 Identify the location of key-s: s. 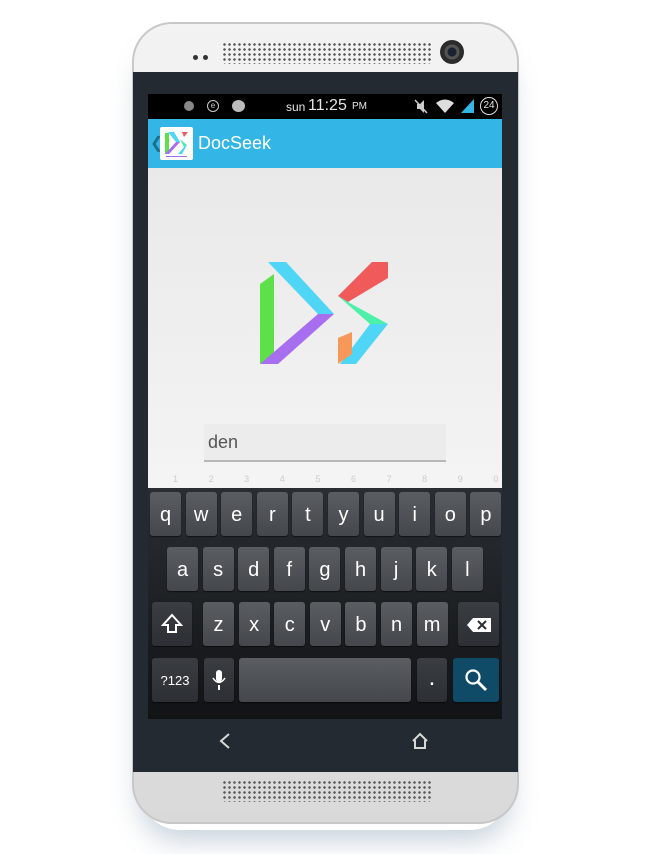
(218, 569).